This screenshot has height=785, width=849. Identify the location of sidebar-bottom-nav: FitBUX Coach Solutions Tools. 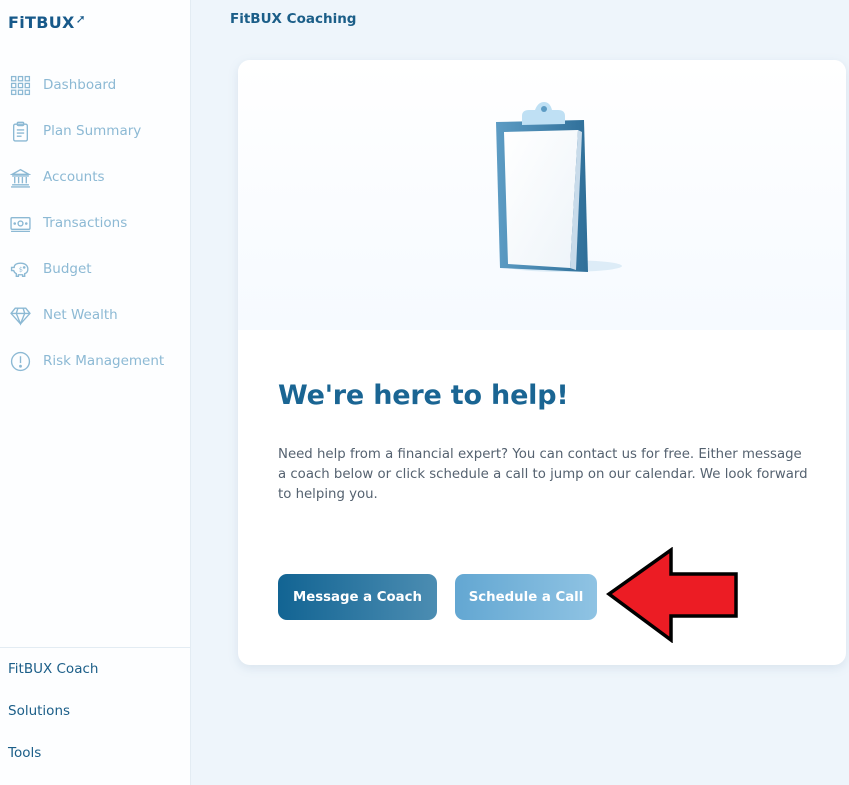
(95, 710).